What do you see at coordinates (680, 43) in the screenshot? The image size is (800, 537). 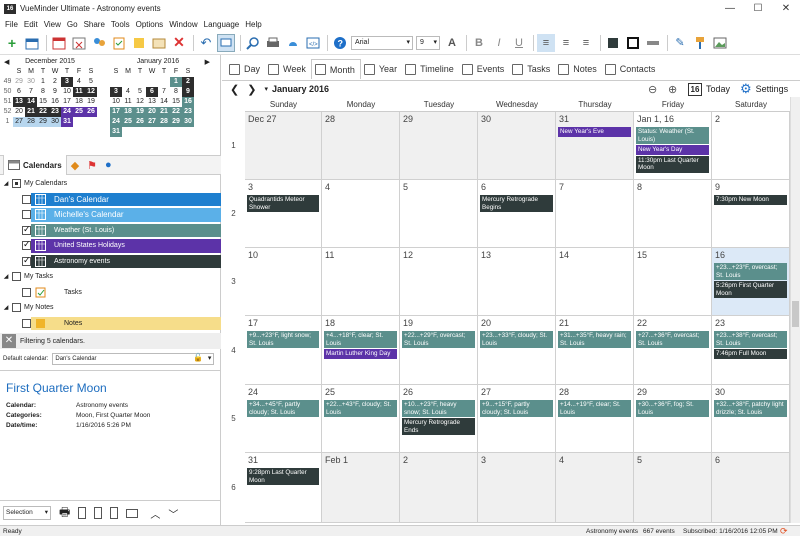 I see `eyedropper-icon: ✎` at bounding box center [680, 43].